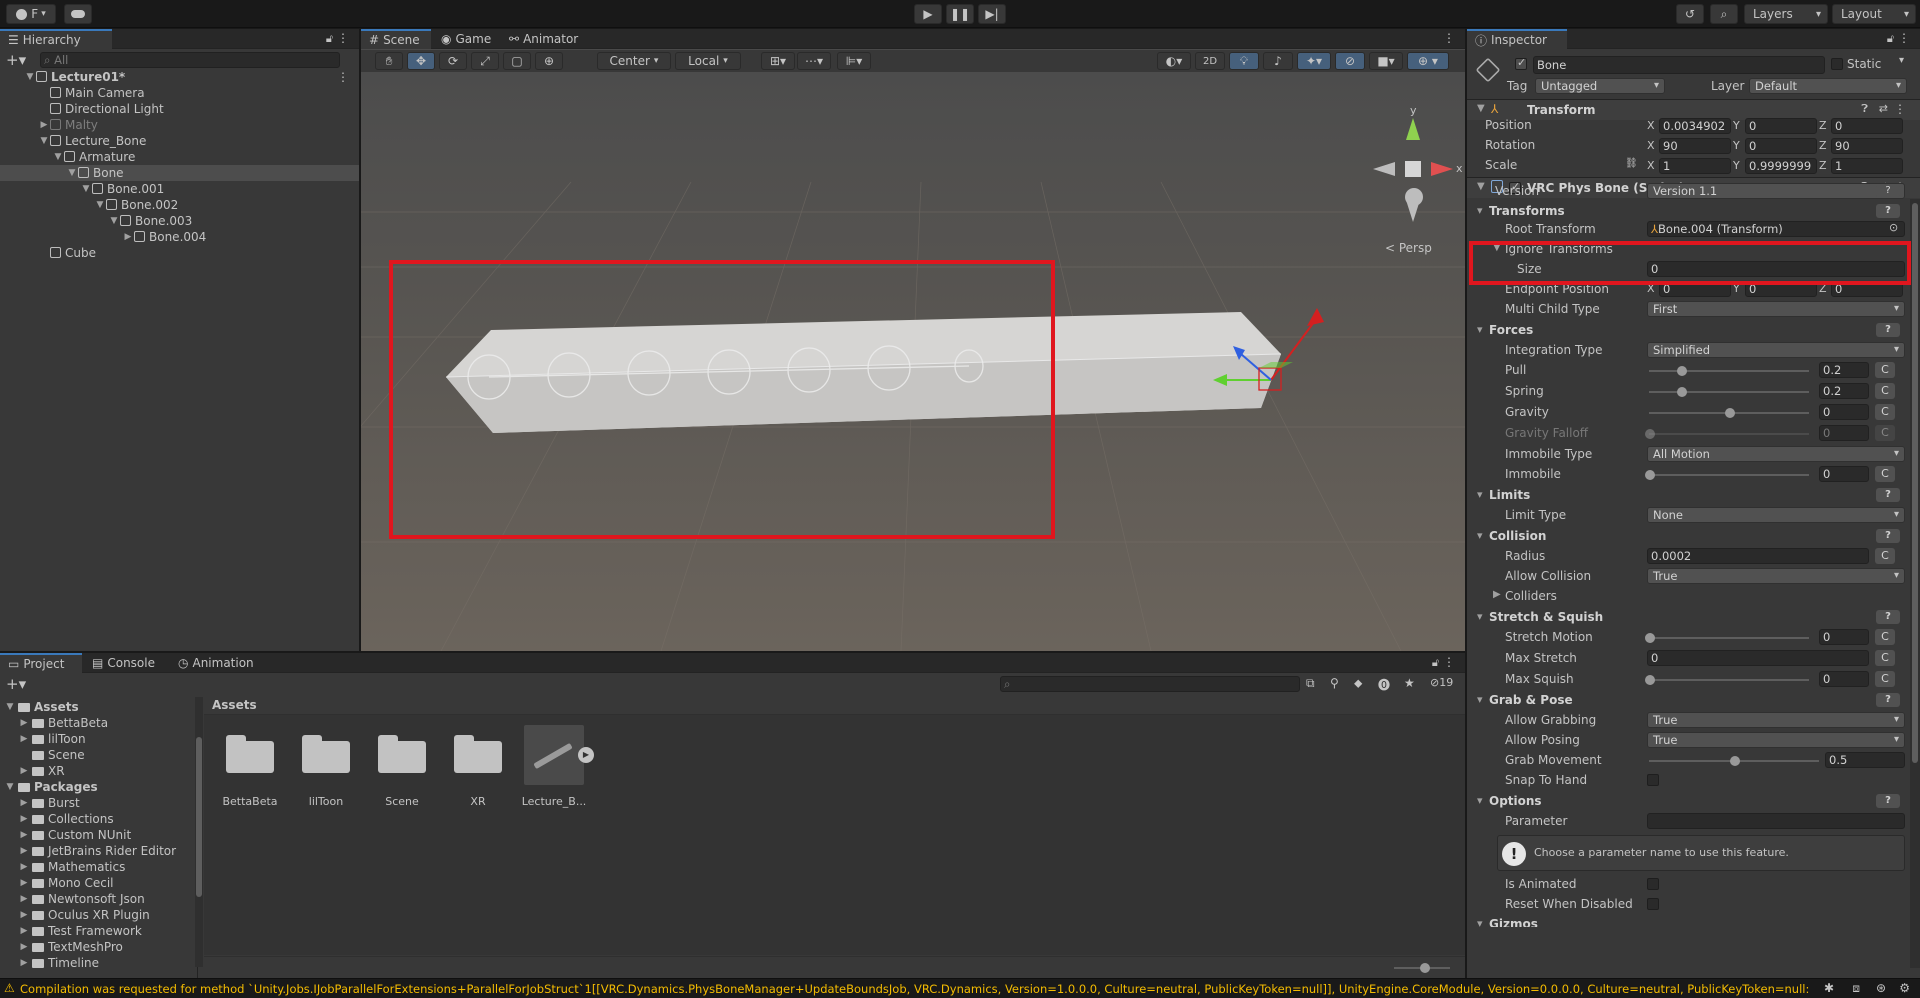 Image resolution: width=1920 pixels, height=998 pixels. I want to click on rotation-z-field: 90, so click(1867, 146).